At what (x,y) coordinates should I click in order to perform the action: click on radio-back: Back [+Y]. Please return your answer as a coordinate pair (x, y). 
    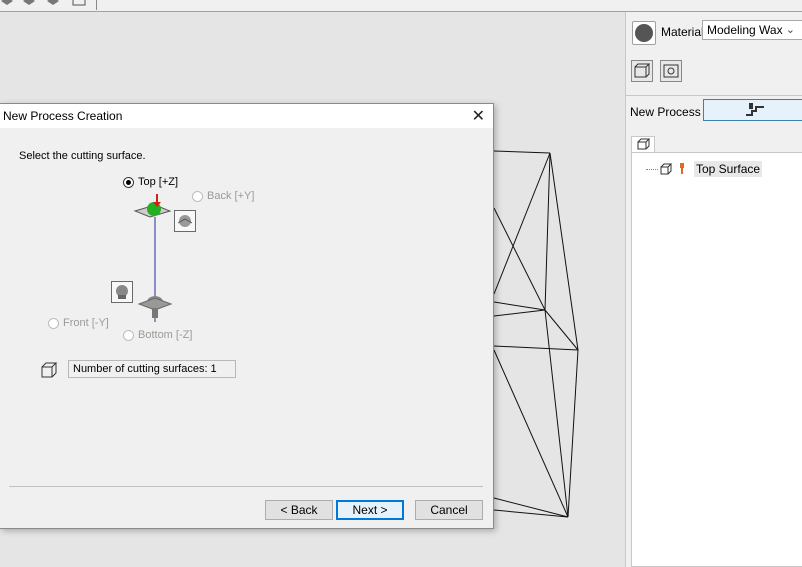
    Looking at the image, I should click on (223, 196).